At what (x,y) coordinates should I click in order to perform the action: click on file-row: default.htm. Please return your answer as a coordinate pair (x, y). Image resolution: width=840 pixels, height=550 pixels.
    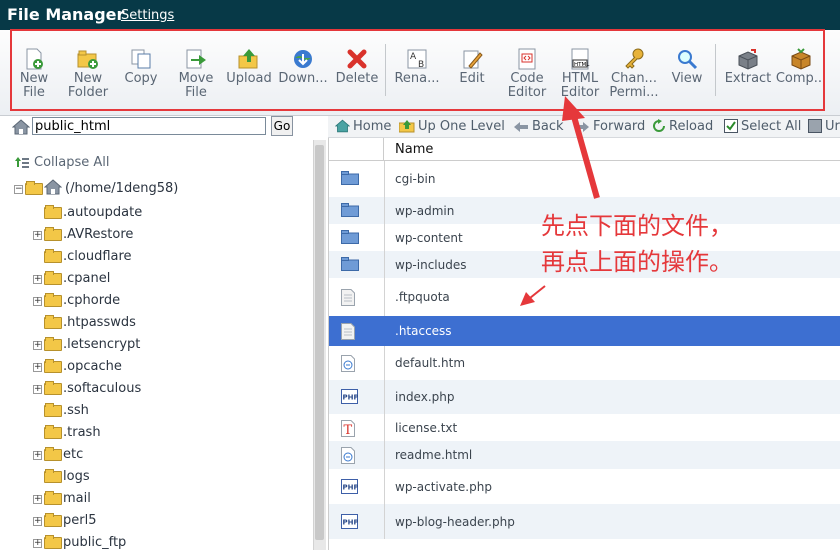
    Looking at the image, I should click on (584, 363).